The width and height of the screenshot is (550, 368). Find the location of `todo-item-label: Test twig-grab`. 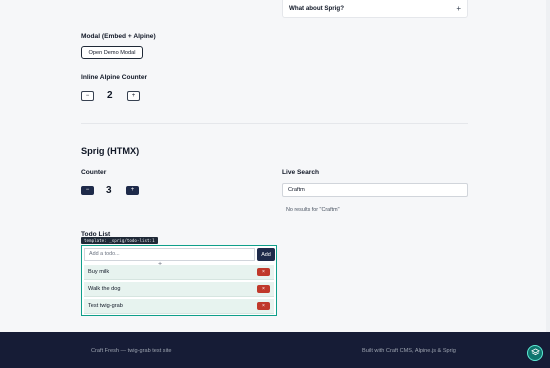

todo-item-label: Test twig-grab is located at coordinates (105, 306).